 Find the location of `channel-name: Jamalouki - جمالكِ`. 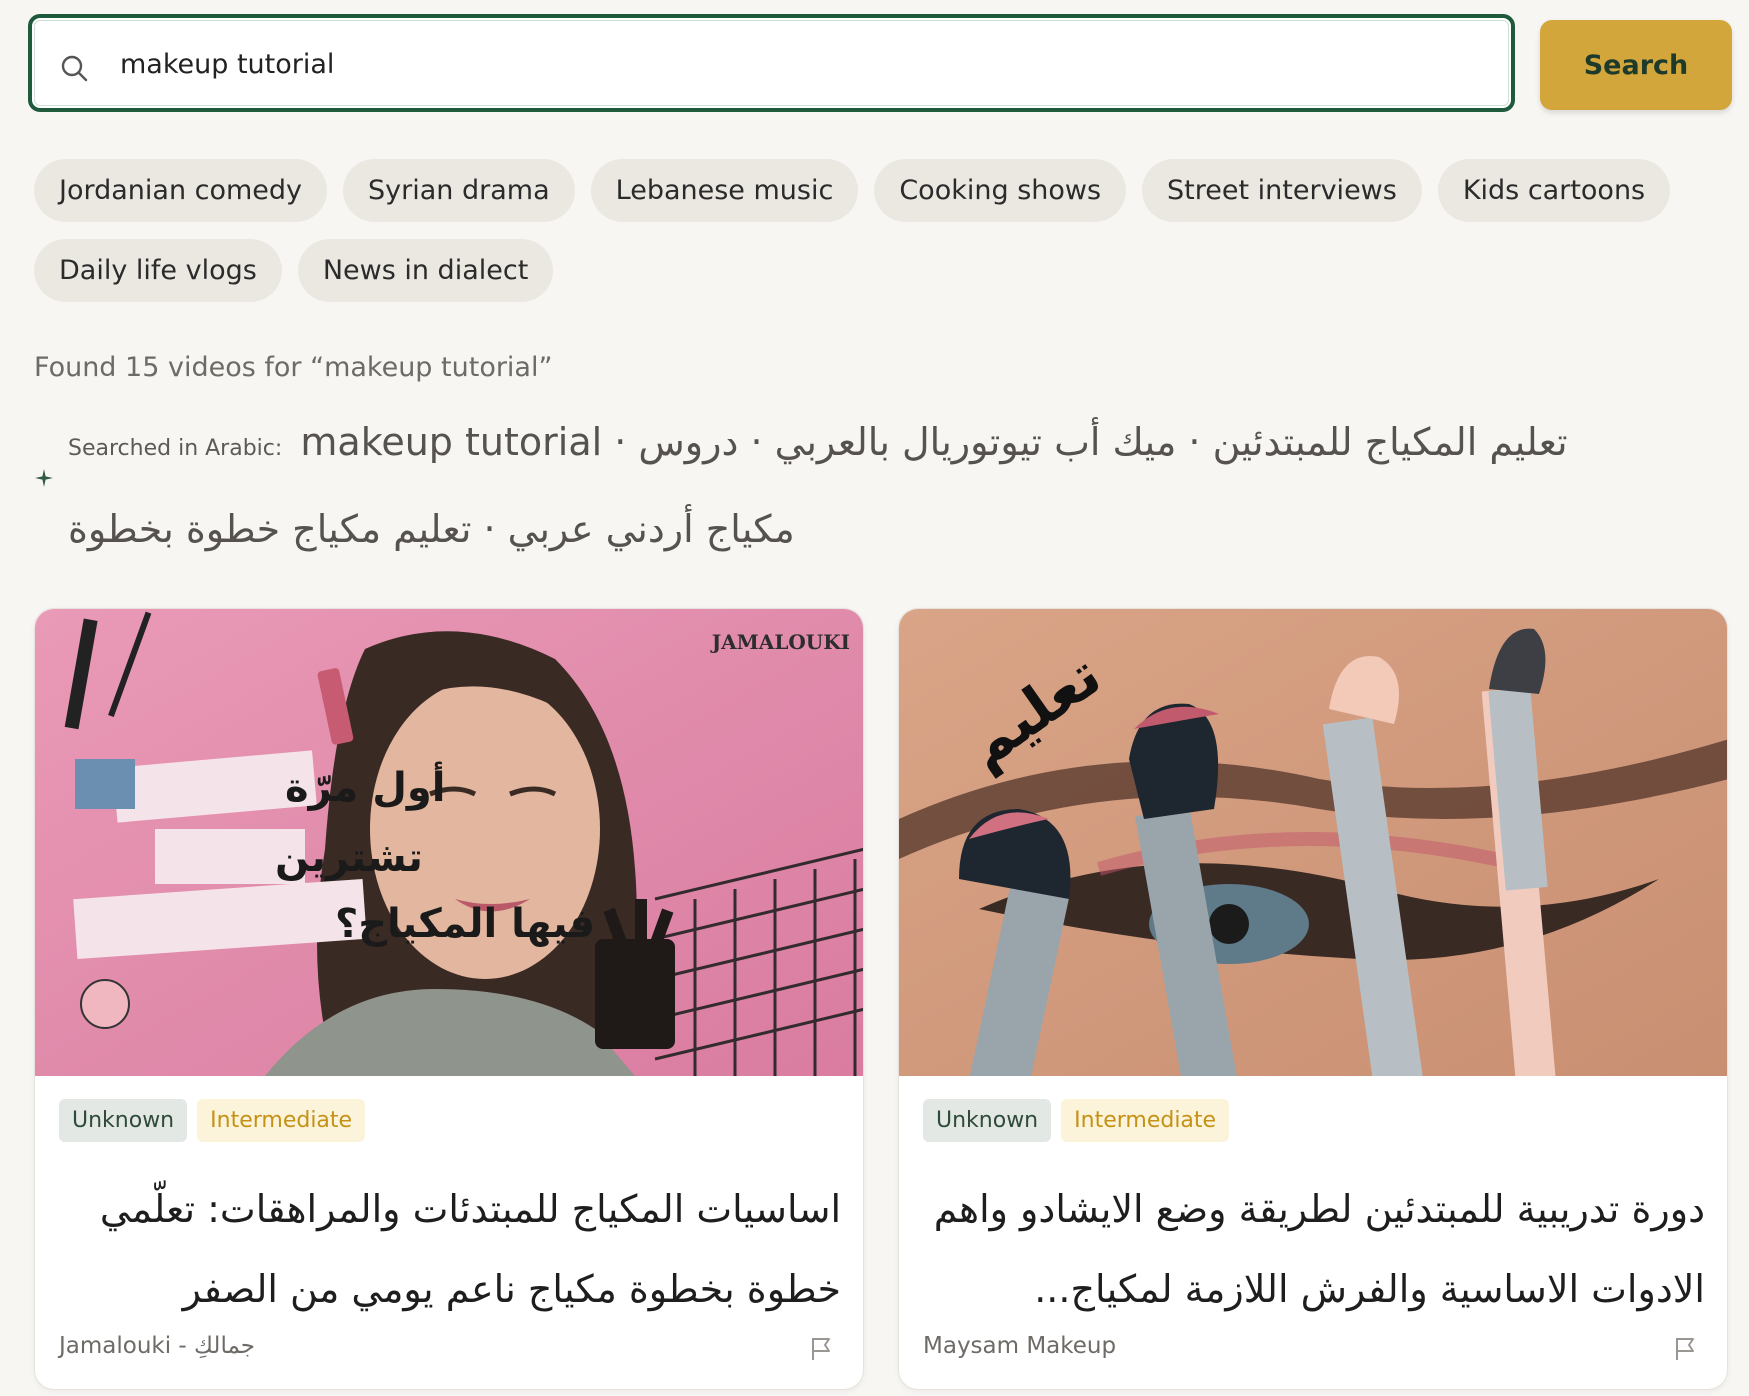

channel-name: Jamalouki - جمالكِ is located at coordinates (157, 1346).